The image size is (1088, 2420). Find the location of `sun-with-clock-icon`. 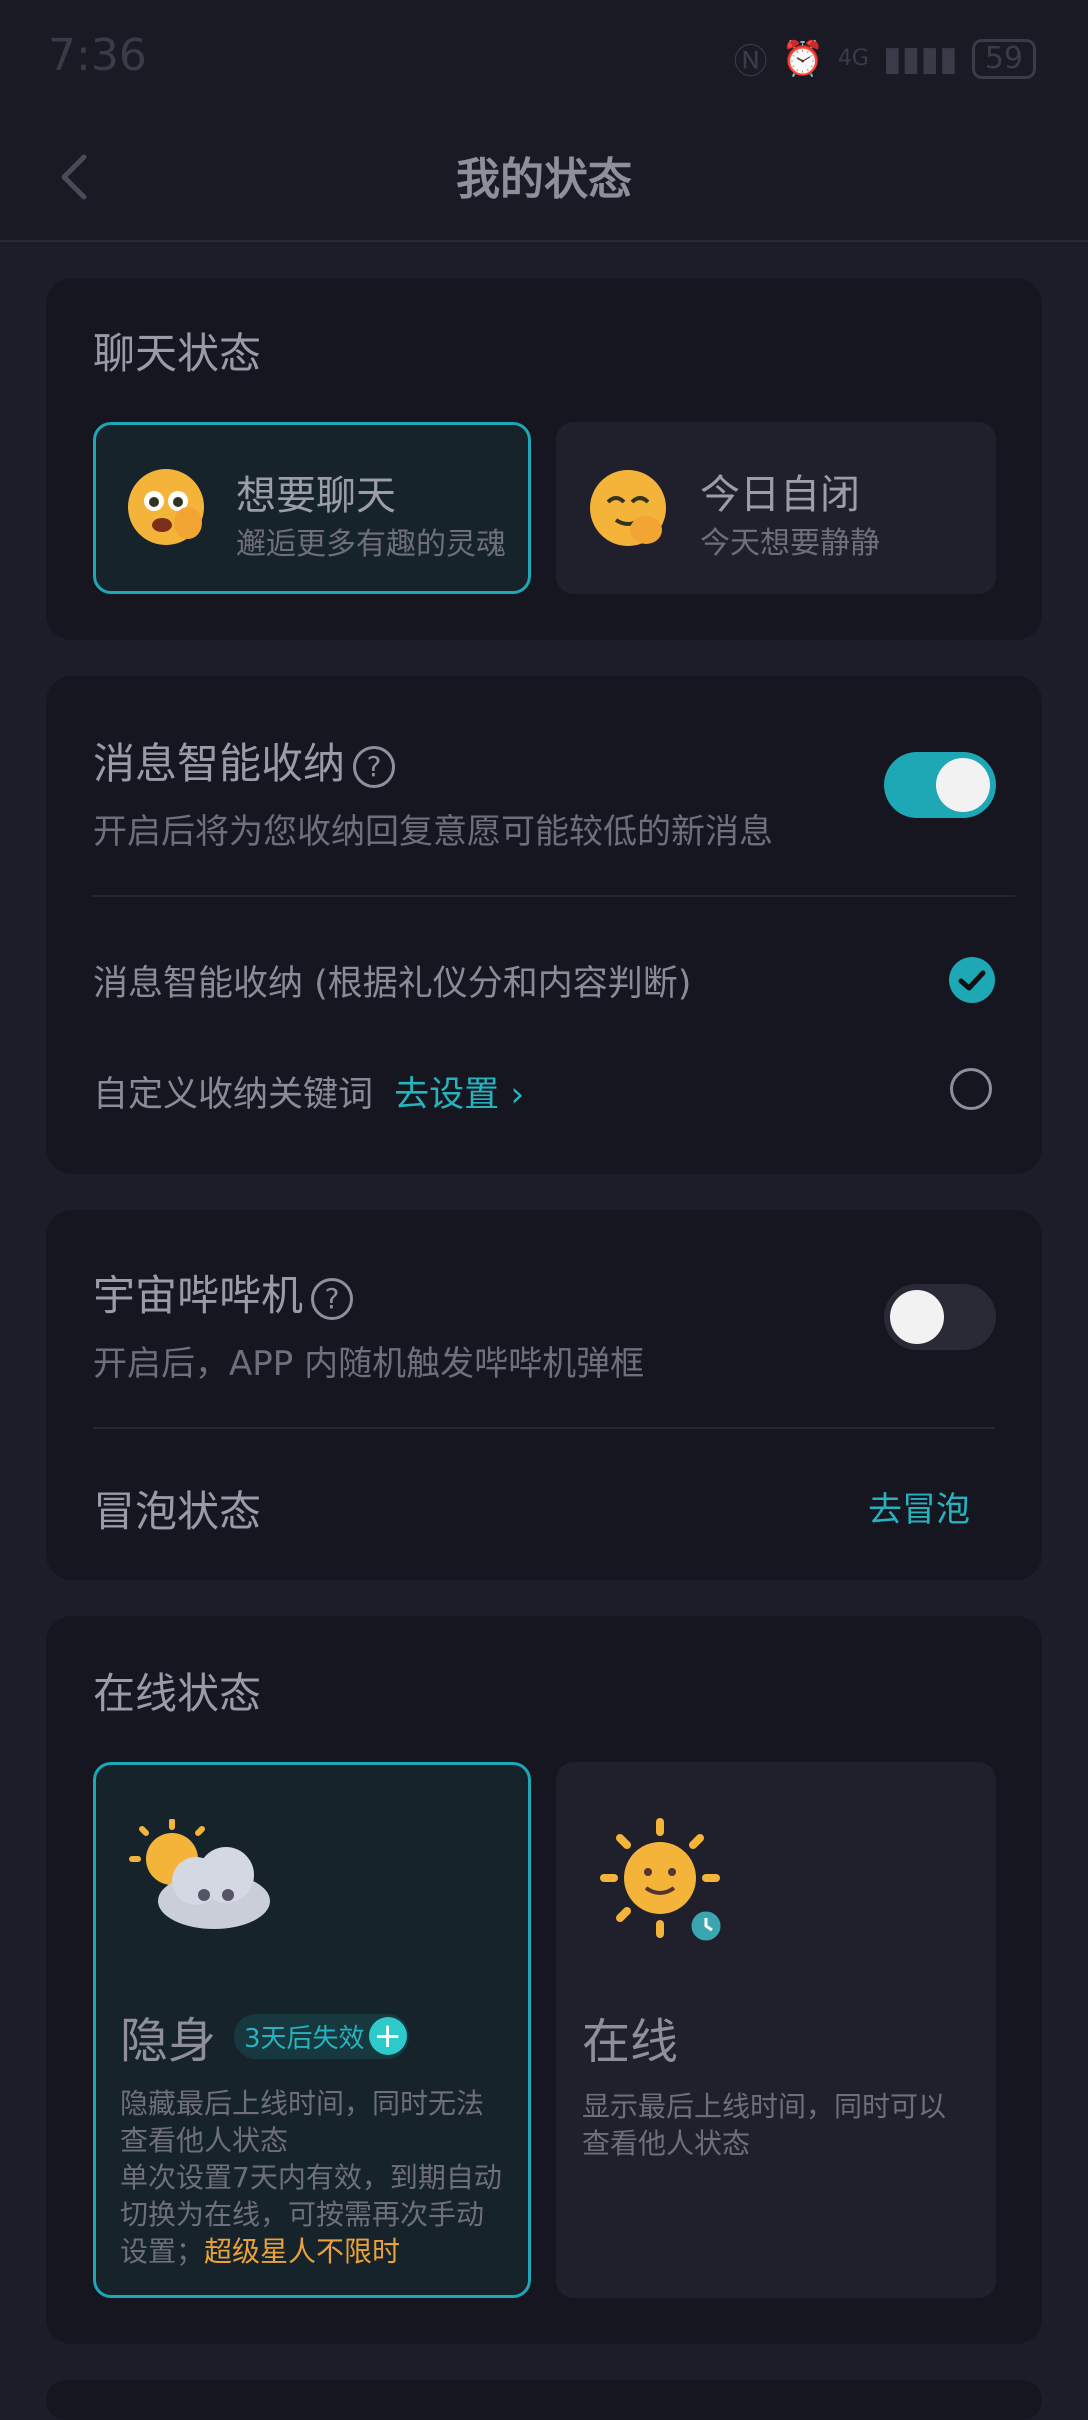

sun-with-clock-icon is located at coordinates (665, 1885).